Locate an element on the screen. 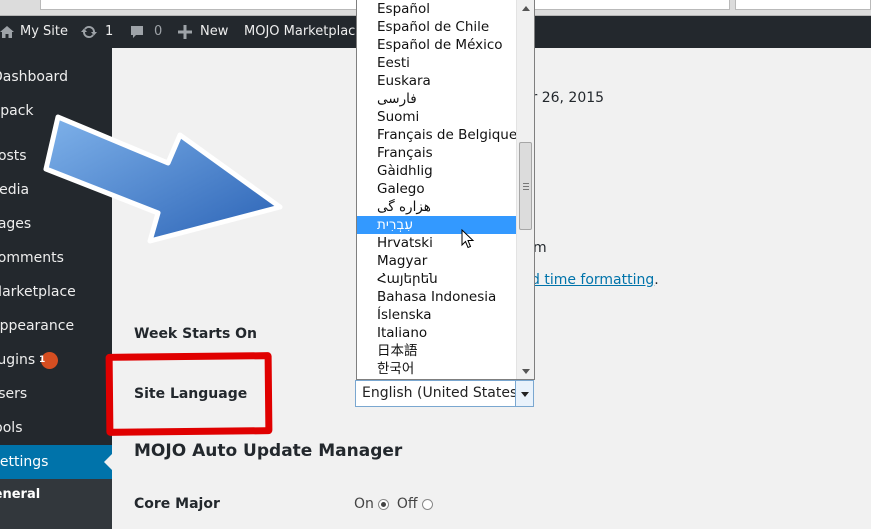 This screenshot has width=871, height=529. menu-item-users: Users is located at coordinates (56, 394).